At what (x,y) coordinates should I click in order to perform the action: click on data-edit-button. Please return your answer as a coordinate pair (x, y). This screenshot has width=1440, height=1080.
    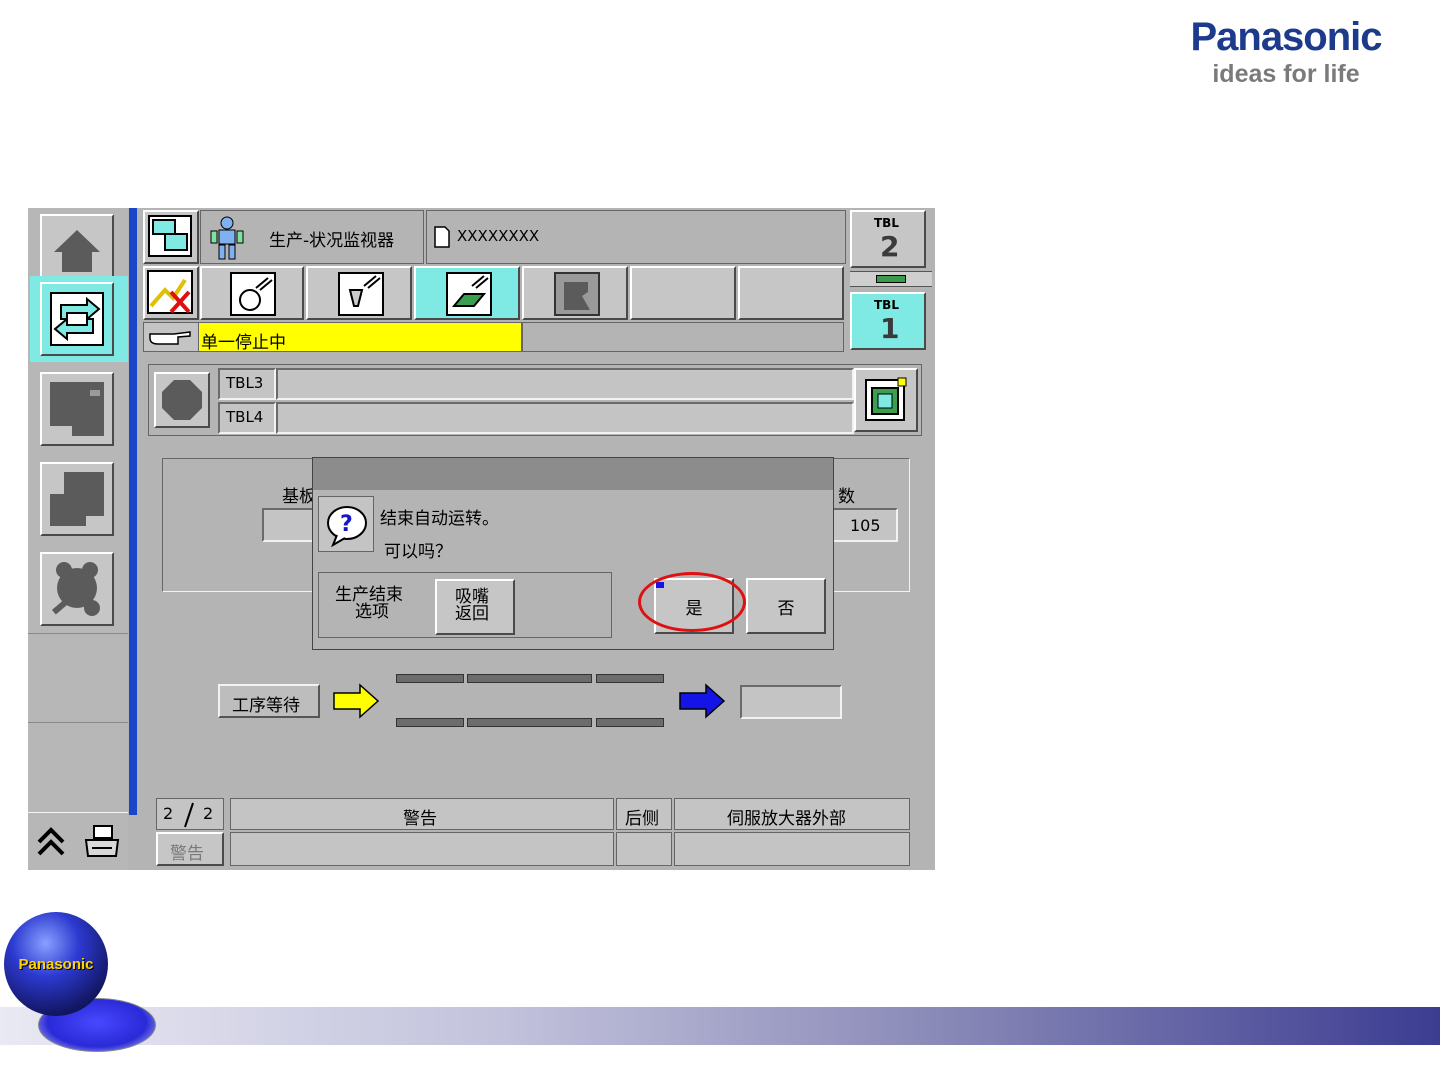
    Looking at the image, I should click on (77, 409).